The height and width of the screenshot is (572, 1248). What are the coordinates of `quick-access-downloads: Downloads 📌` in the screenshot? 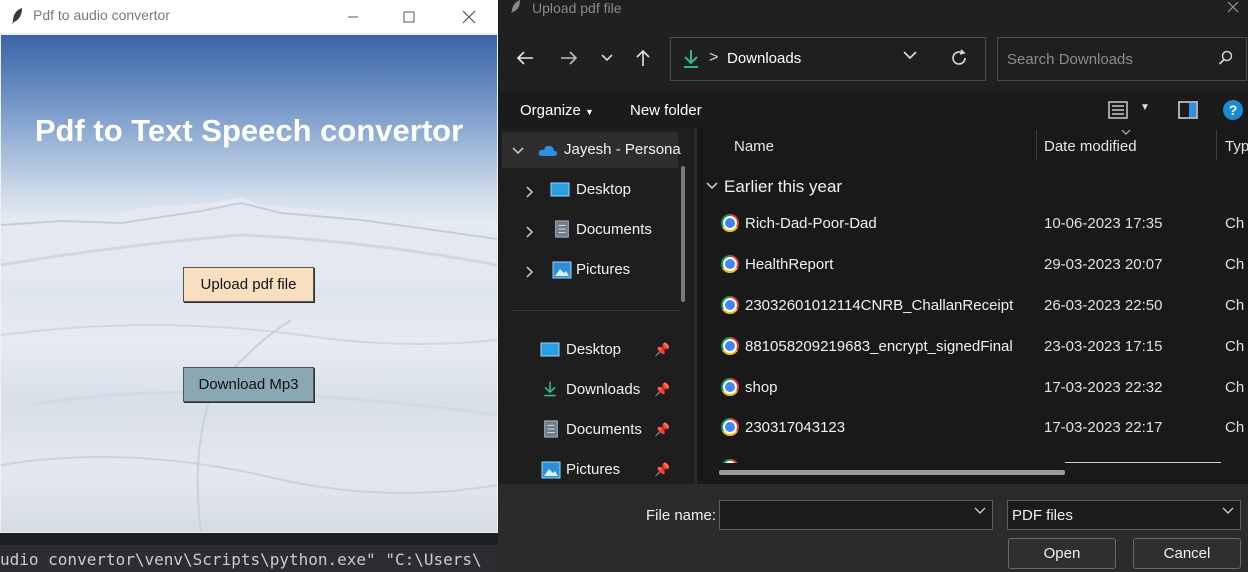 It's located at (588, 390).